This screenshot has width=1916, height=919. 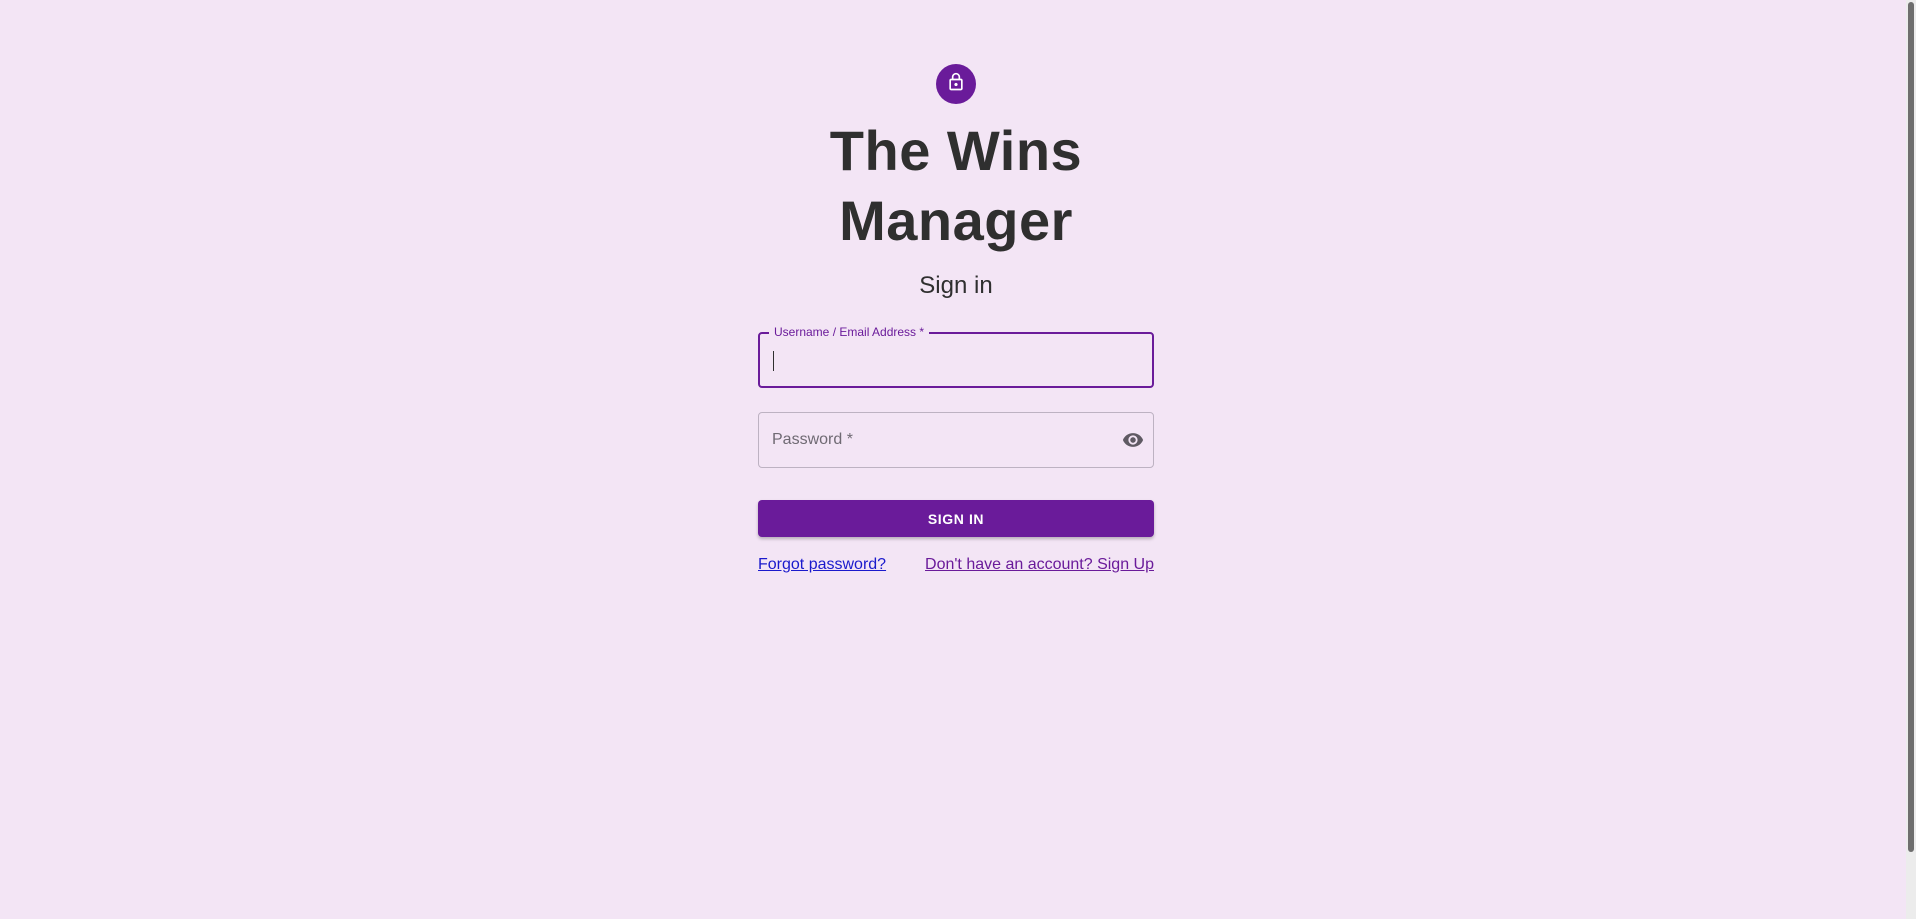 What do you see at coordinates (956, 285) in the screenshot?
I see `sign-in-heading: Sign in` at bounding box center [956, 285].